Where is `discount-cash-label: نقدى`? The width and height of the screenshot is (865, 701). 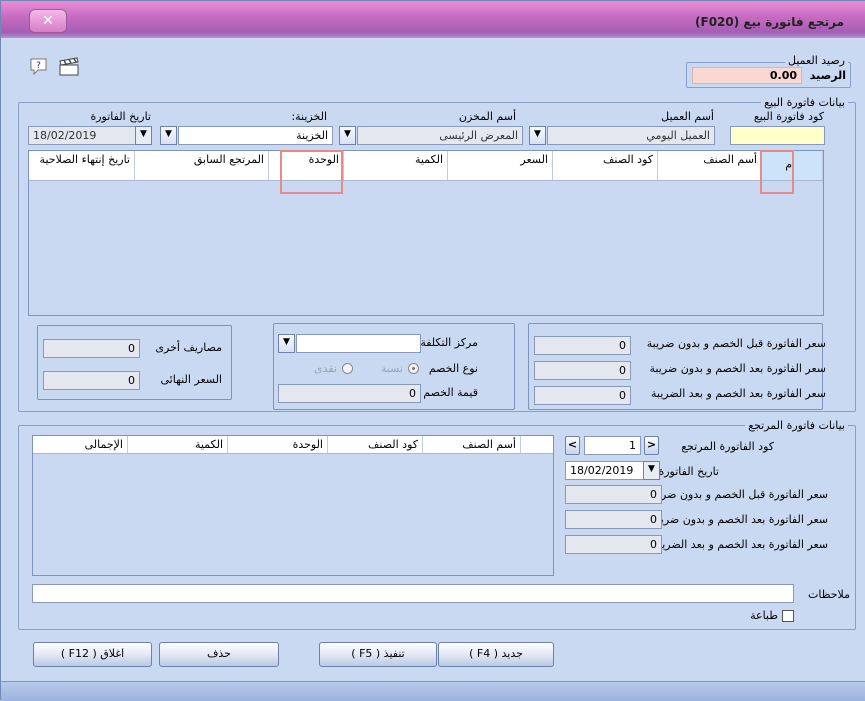
discount-cash-label: نقدى is located at coordinates (325, 368).